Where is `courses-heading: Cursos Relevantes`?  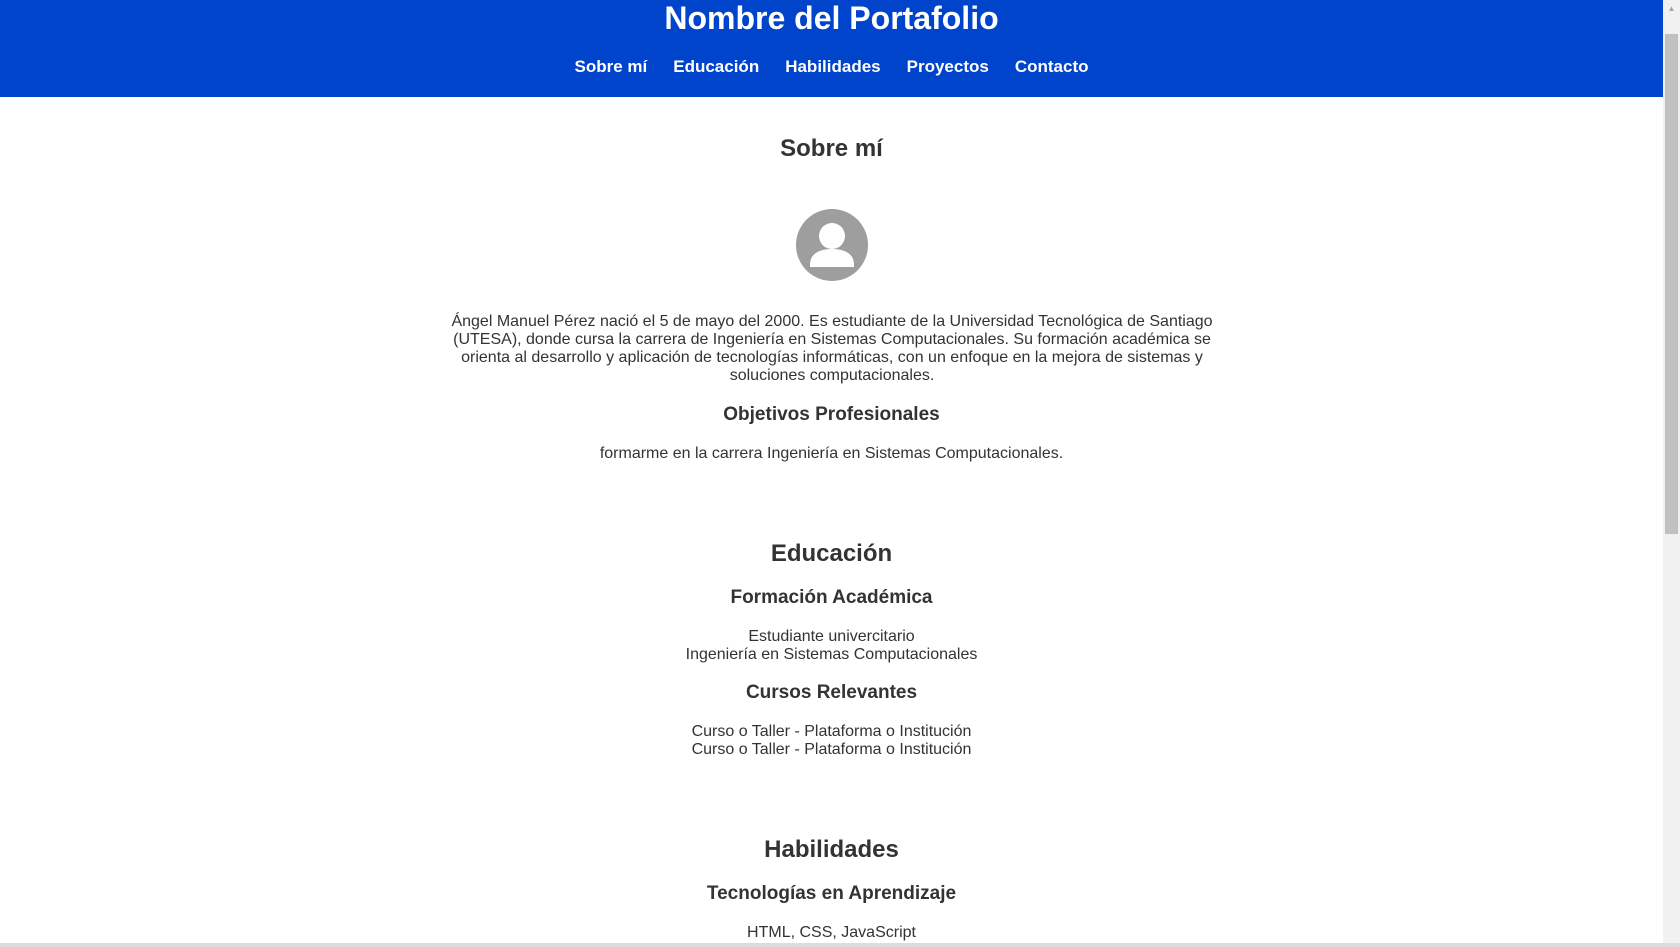 courses-heading: Cursos Relevantes is located at coordinates (831, 692).